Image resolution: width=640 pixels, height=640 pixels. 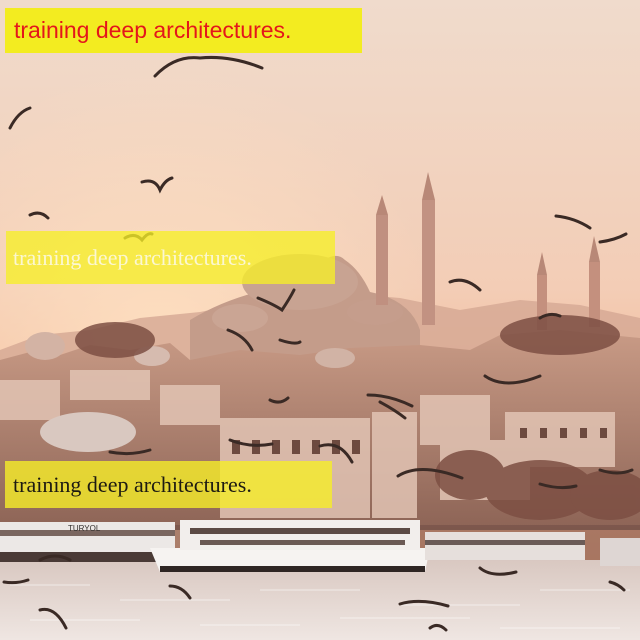 What do you see at coordinates (183, 30) in the screenshot?
I see `caption-top: training deep architectures.` at bounding box center [183, 30].